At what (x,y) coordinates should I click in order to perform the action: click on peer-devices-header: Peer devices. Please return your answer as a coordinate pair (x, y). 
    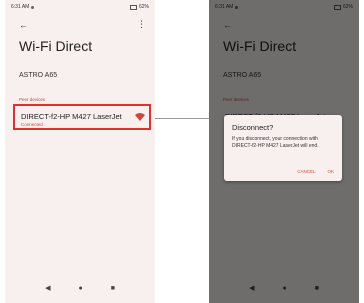
    Looking at the image, I should click on (32, 99).